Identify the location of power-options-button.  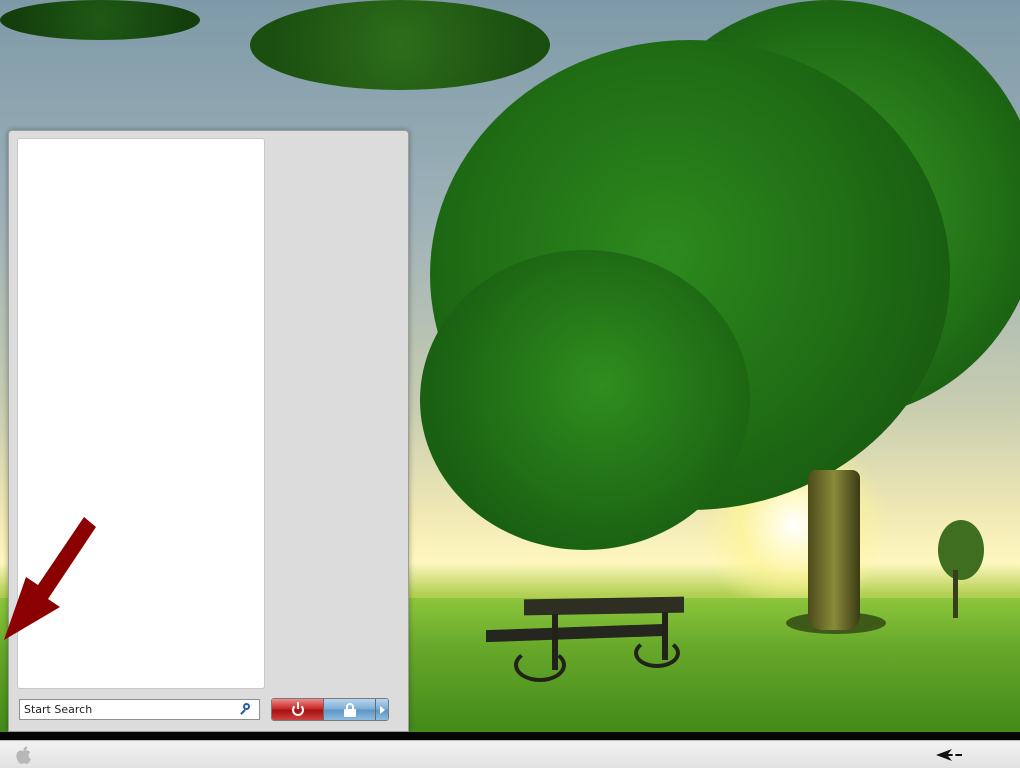
(382, 709).